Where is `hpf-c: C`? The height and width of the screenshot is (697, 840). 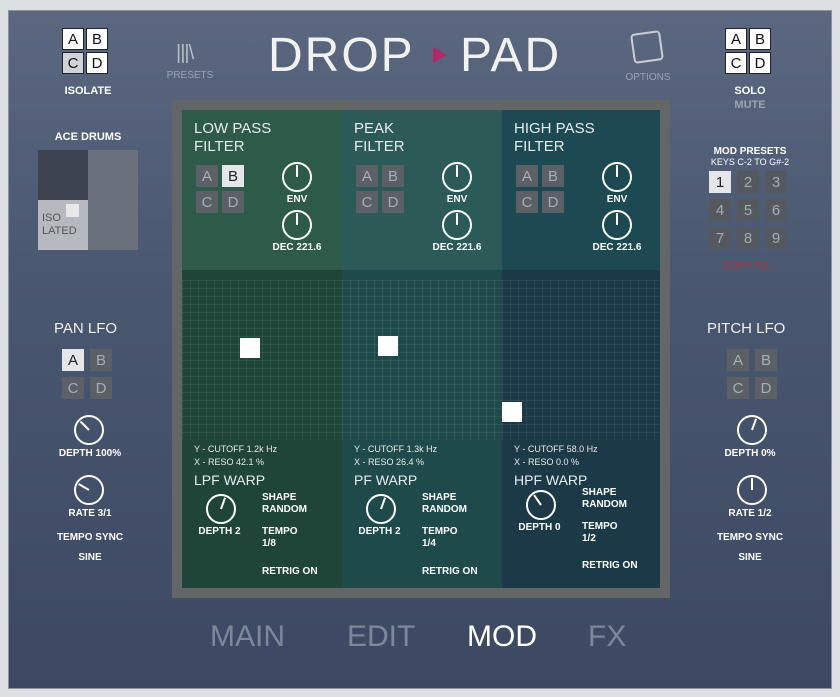 hpf-c: C is located at coordinates (527, 202).